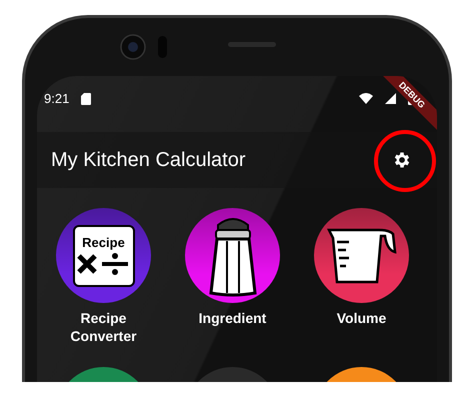 This screenshot has width=473, height=400. Describe the element at coordinates (232, 276) in the screenshot. I see `category-tile: Ingredient` at that location.